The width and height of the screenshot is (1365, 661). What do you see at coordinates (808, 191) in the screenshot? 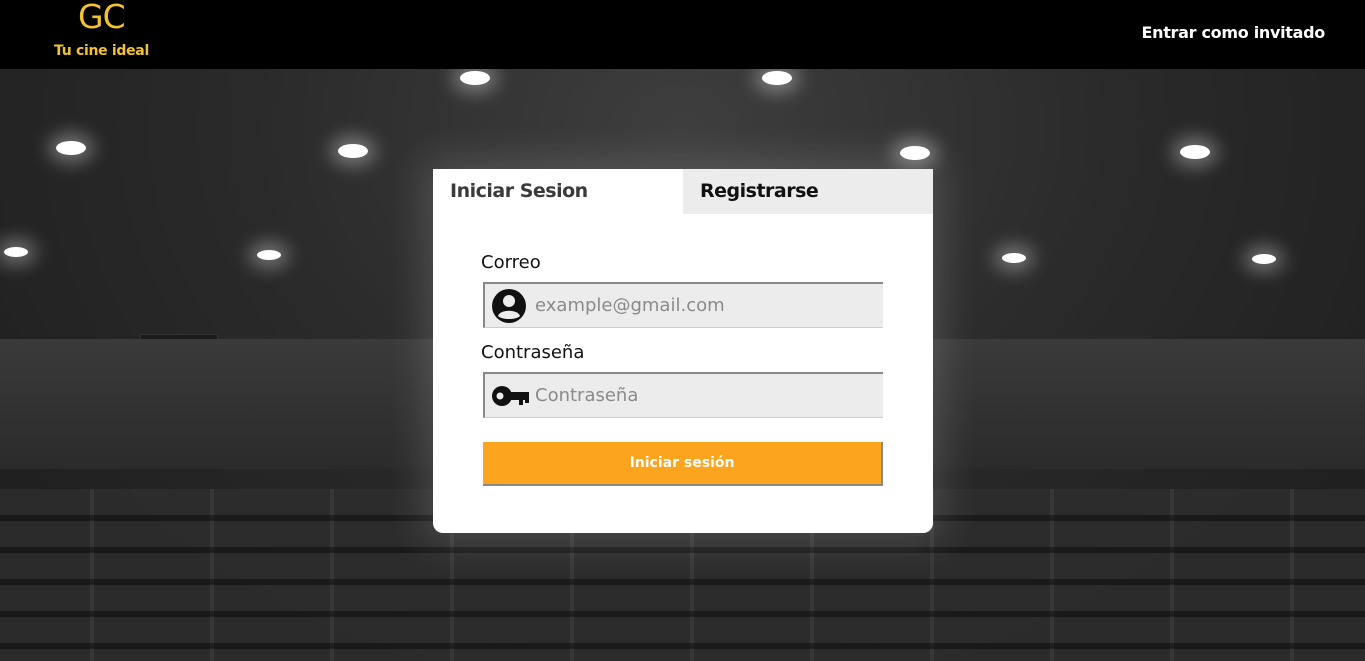
I see `tab-register: Registrarse` at bounding box center [808, 191].